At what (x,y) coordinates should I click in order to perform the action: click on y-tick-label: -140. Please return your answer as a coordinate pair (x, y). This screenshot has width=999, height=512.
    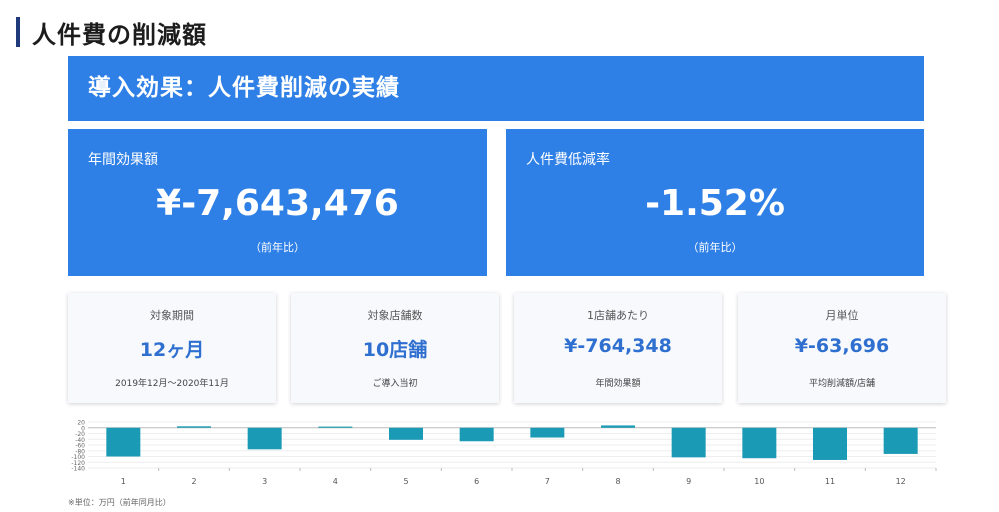
    Looking at the image, I should click on (78, 469).